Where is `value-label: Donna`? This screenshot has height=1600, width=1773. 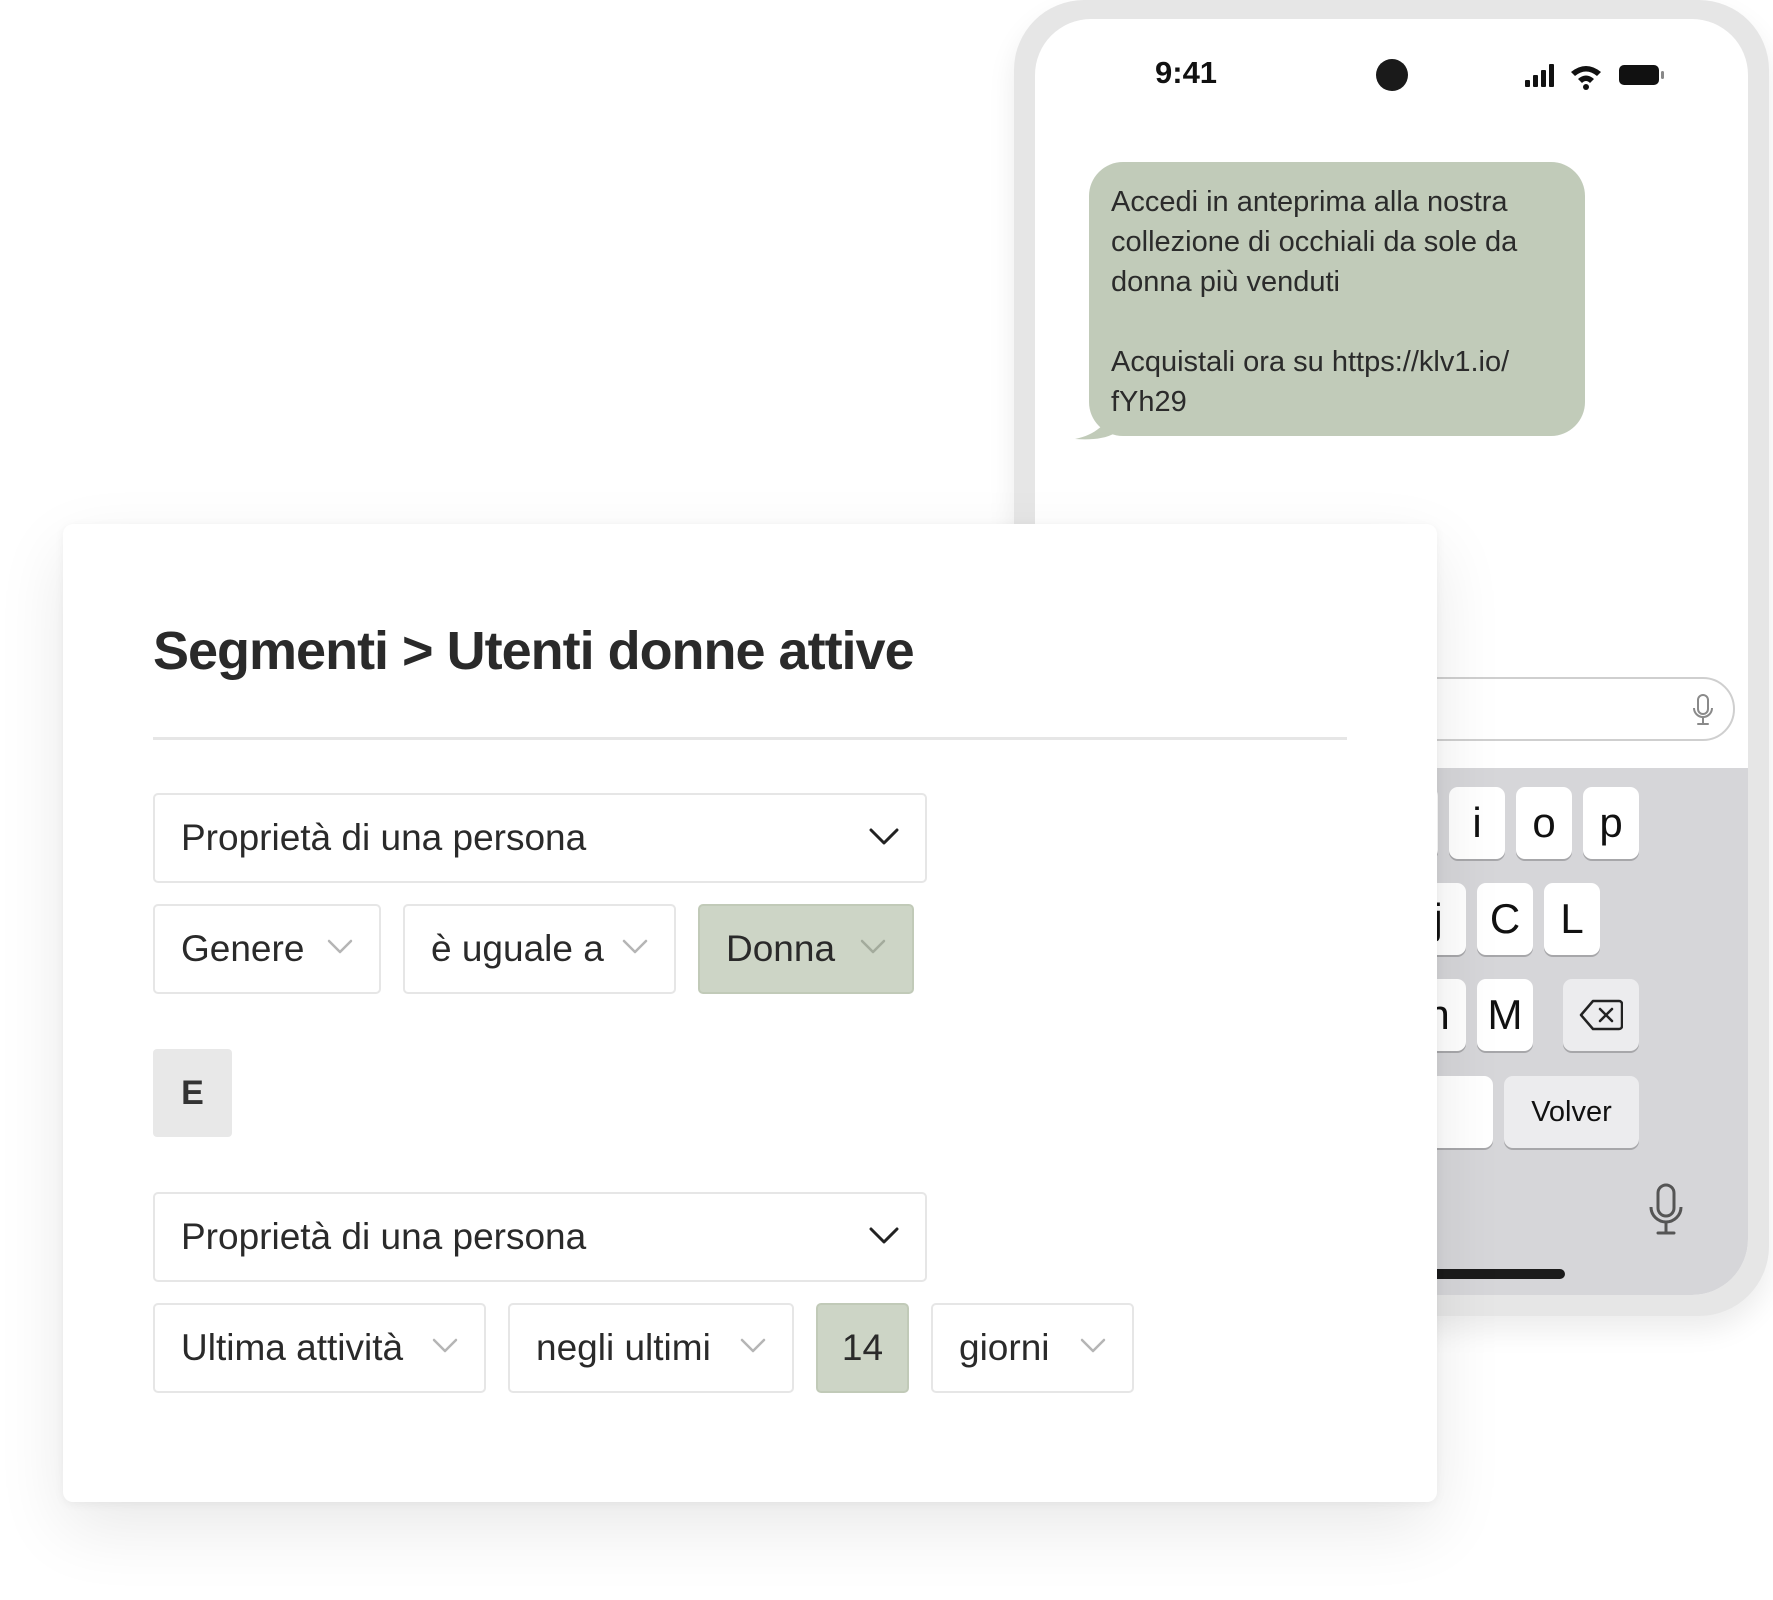
value-label: Donna is located at coordinates (781, 948).